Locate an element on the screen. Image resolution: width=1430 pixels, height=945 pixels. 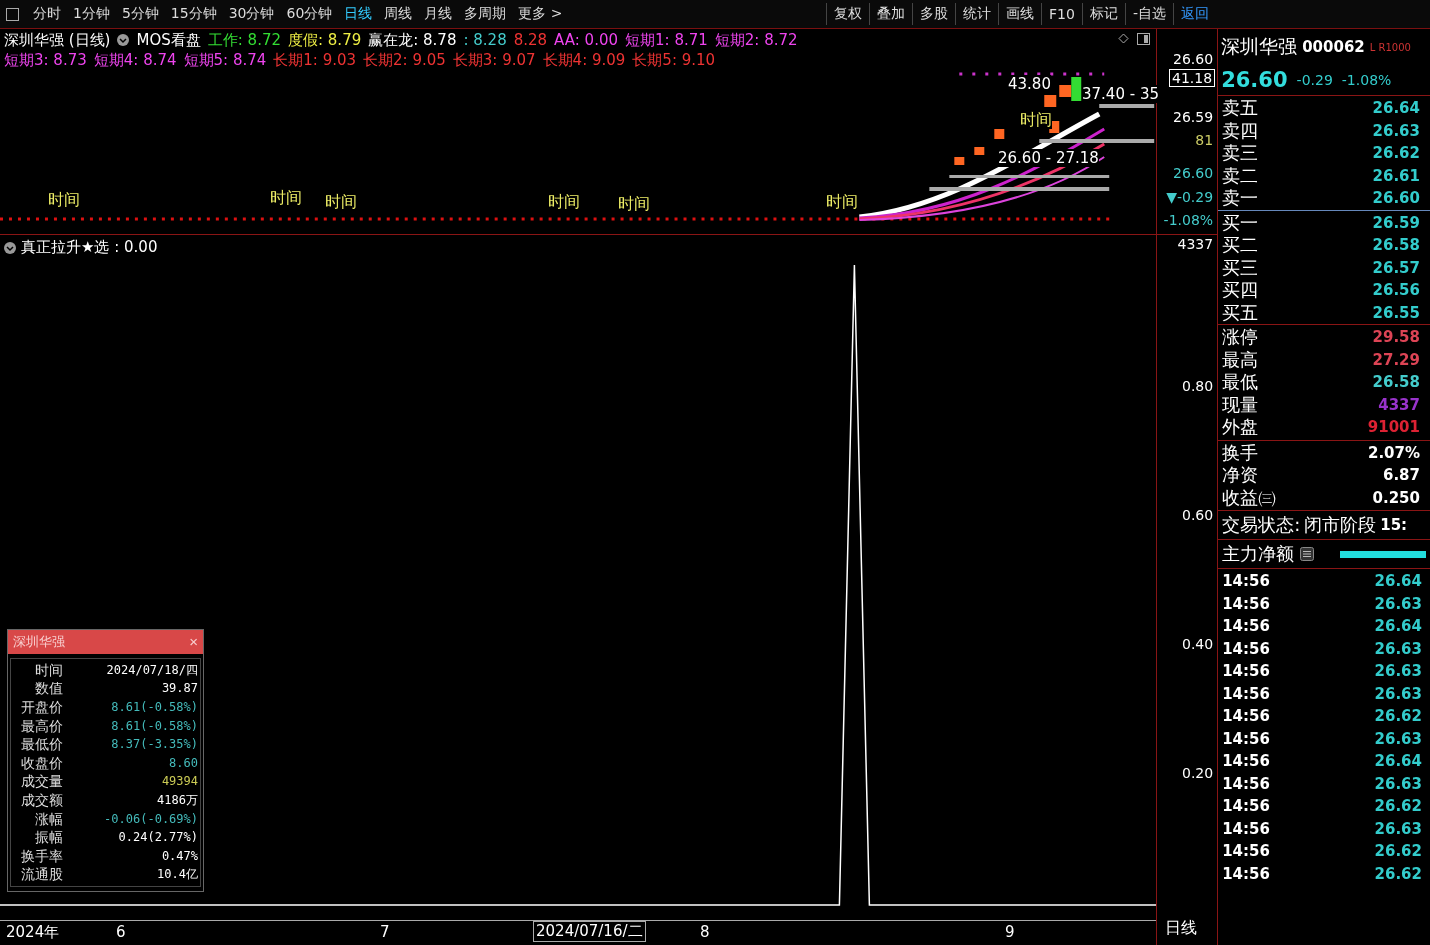
legend-value: 工作: 8.72 is located at coordinates (244, 40).